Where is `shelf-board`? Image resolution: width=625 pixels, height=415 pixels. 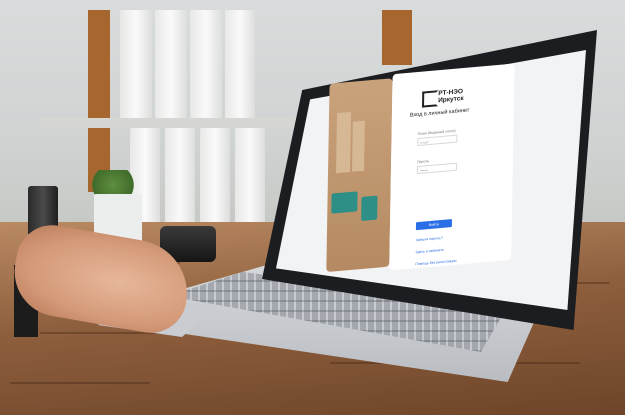 shelf-board is located at coordinates (175, 123).